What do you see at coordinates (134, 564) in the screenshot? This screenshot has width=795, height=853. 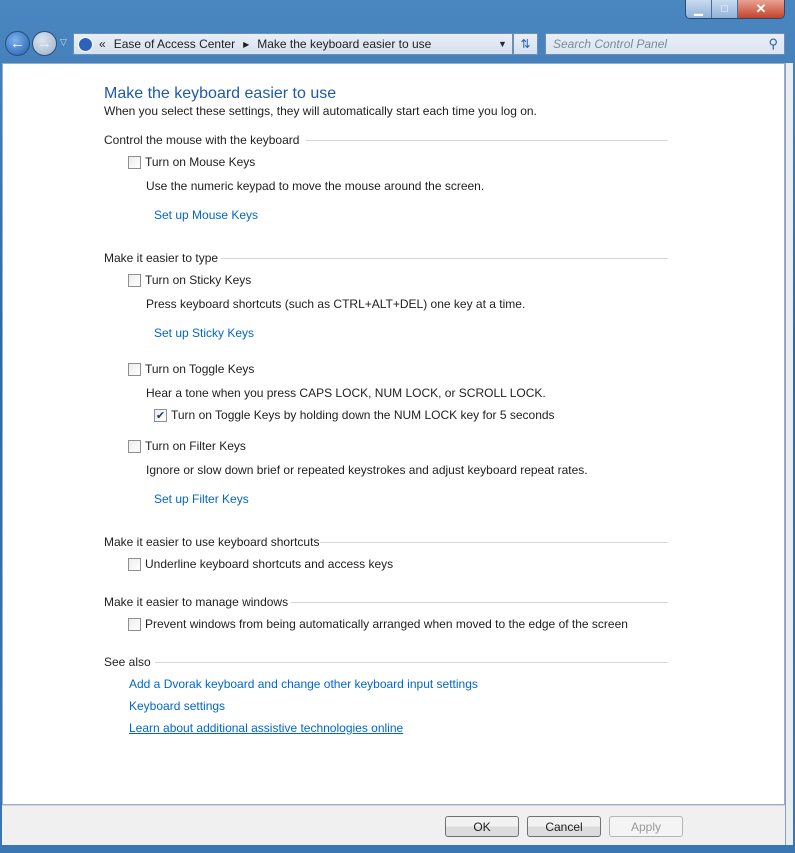 I see `underline-shortcuts-checkbox` at bounding box center [134, 564].